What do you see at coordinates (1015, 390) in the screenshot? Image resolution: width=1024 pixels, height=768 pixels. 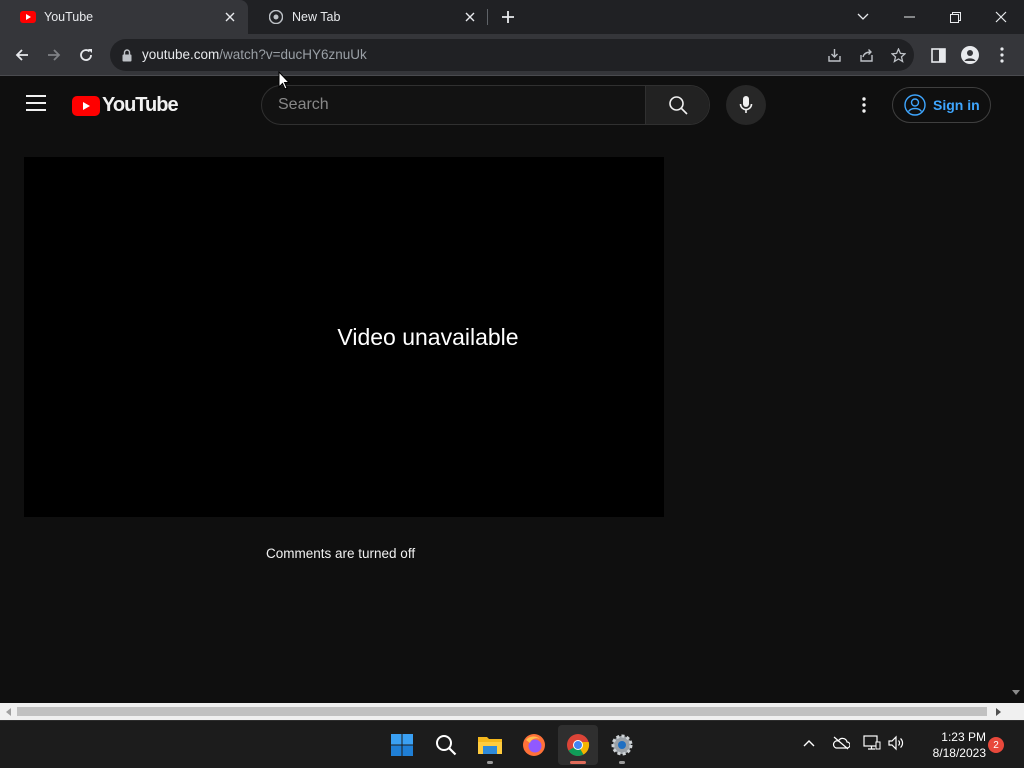 I see `vertical-scrollbar` at bounding box center [1015, 390].